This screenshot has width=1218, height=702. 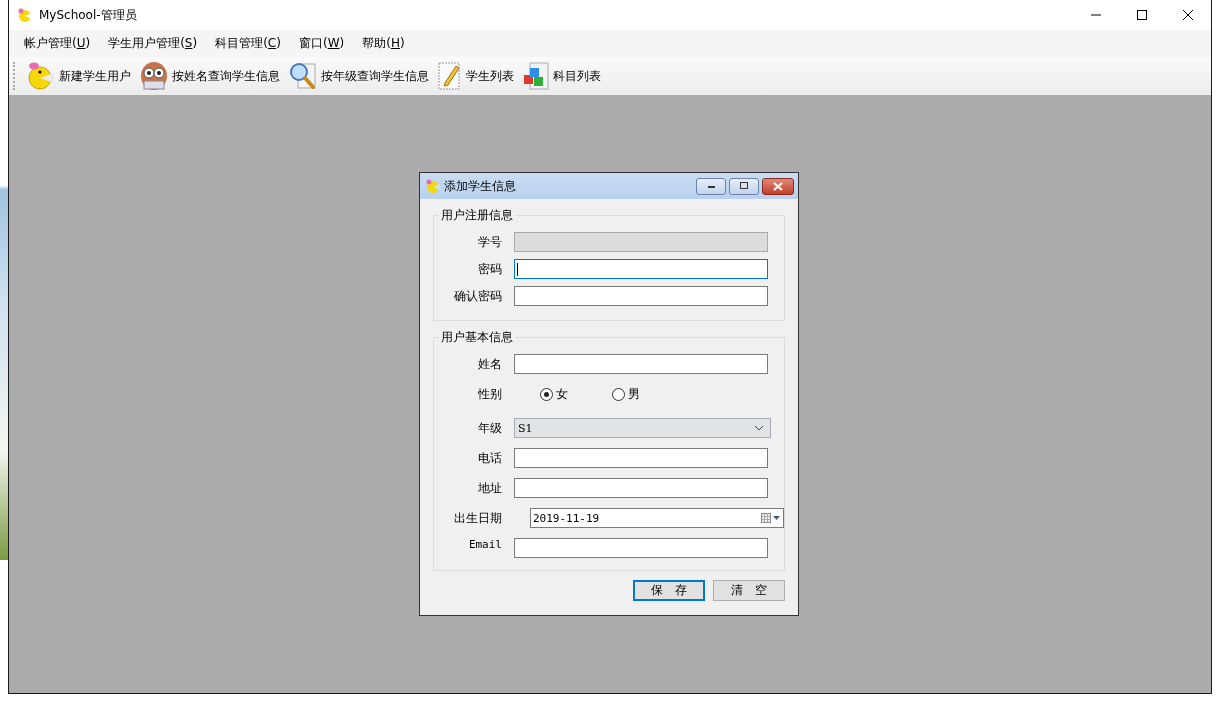 What do you see at coordinates (490, 269) in the screenshot?
I see `field-label: 密码` at bounding box center [490, 269].